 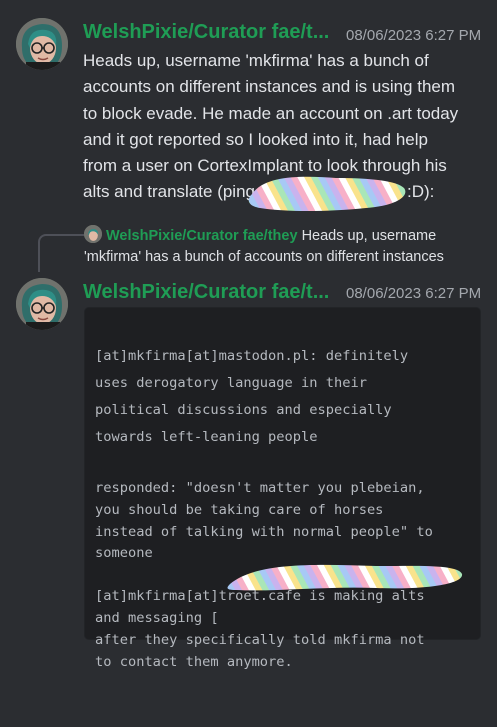 I want to click on reply-connector, so click(x=61, y=253).